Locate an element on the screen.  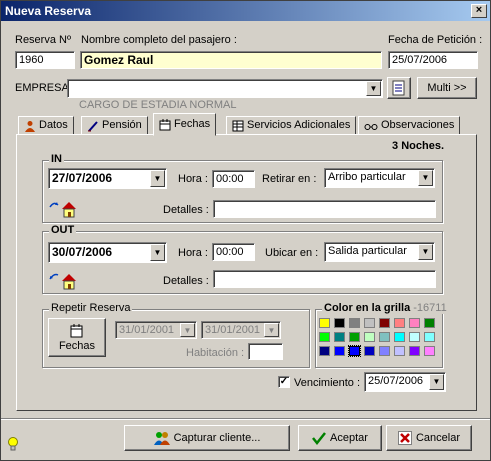
empresa-document-button is located at coordinates (399, 88).